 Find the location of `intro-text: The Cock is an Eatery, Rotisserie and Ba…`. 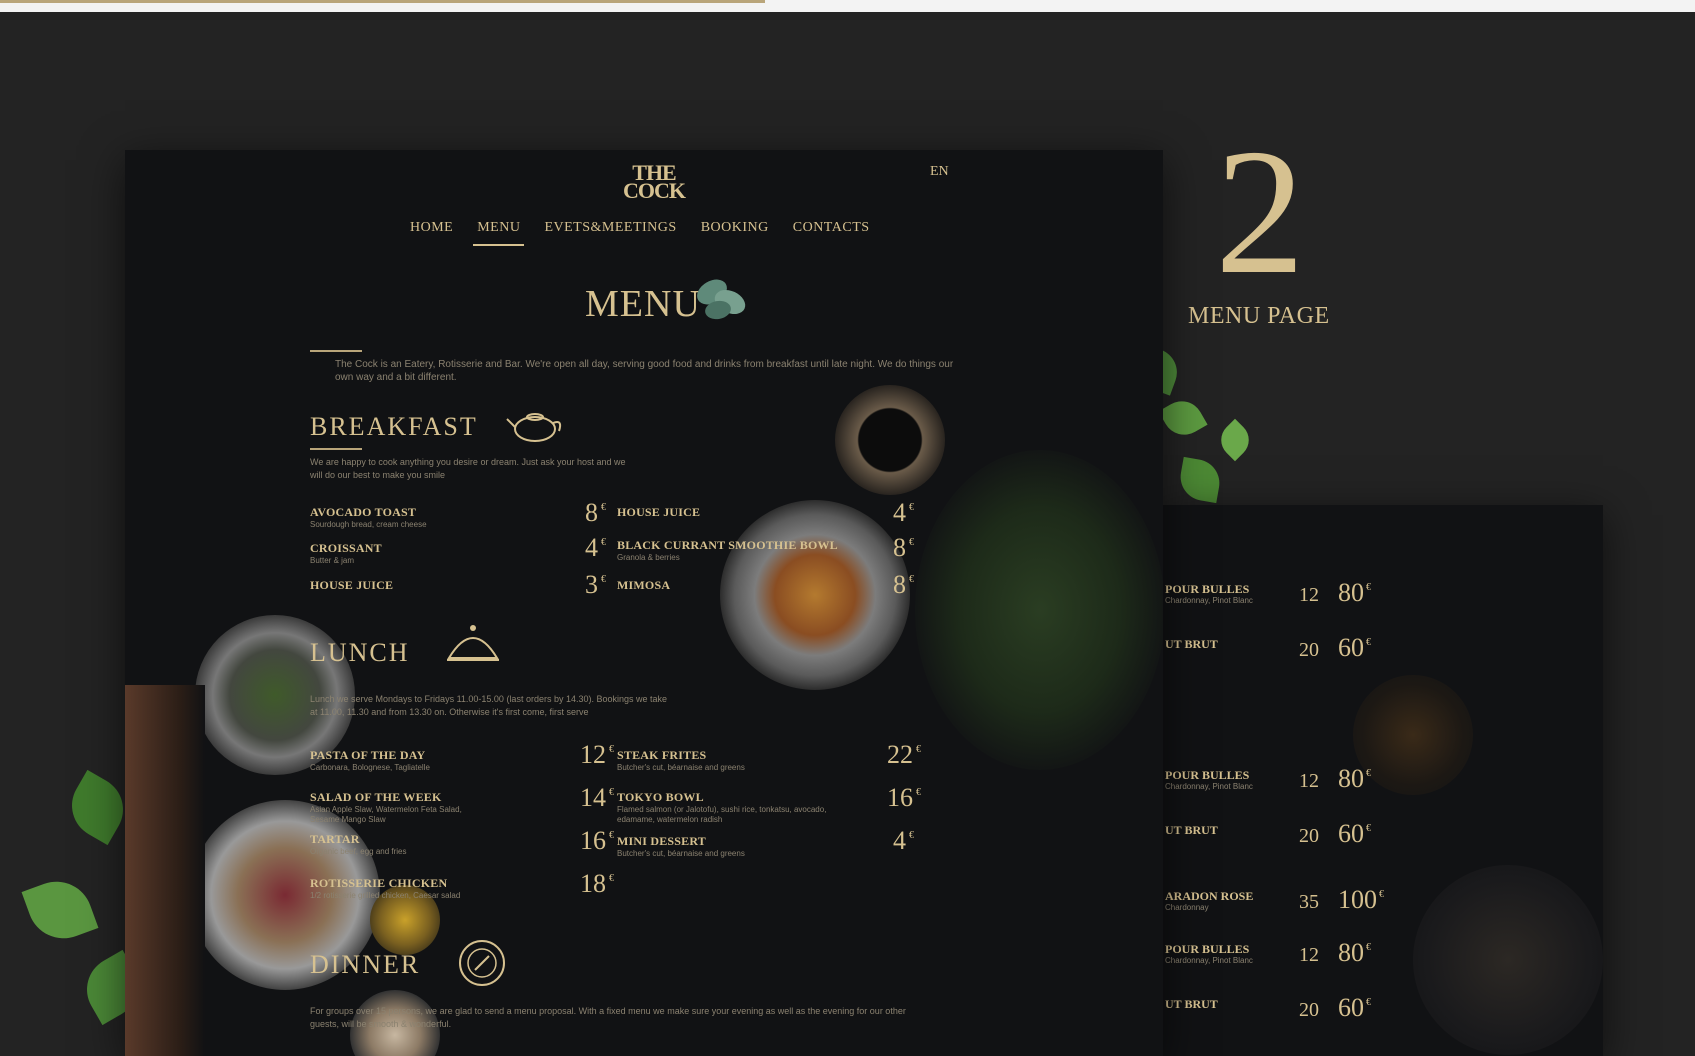

intro-text: The Cock is an Eatery, Rotisserie and Ba… is located at coordinates (644, 371).